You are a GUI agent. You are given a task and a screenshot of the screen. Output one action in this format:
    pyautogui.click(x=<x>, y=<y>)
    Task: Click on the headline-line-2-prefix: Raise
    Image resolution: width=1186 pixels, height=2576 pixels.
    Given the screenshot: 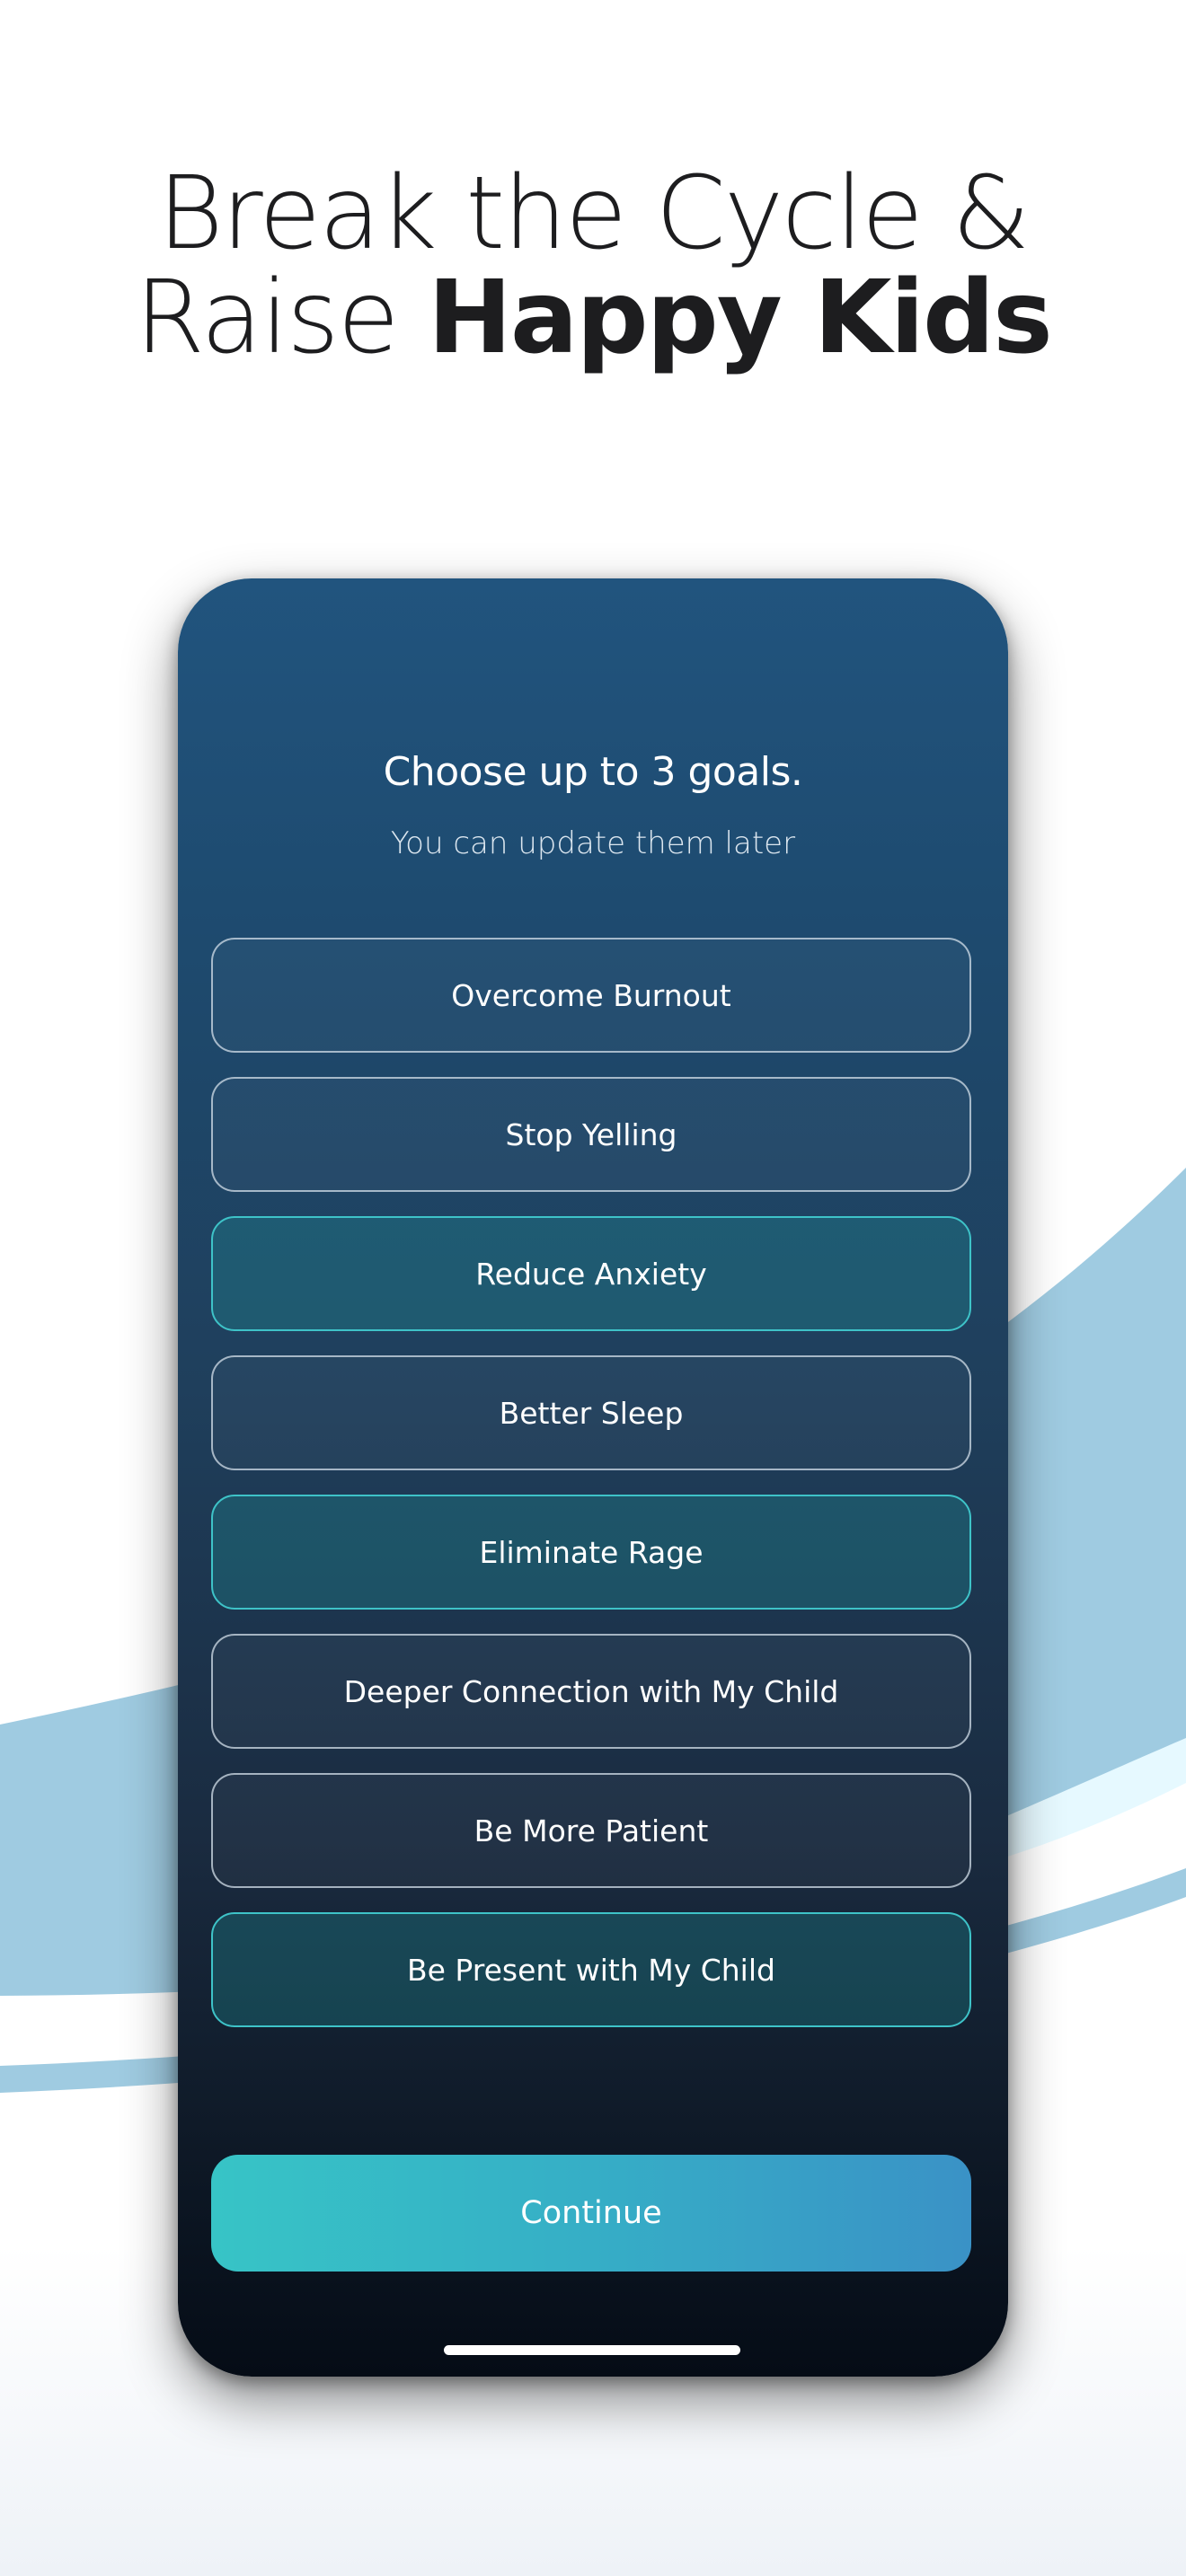 What is the action you would take?
    pyautogui.click(x=282, y=318)
    